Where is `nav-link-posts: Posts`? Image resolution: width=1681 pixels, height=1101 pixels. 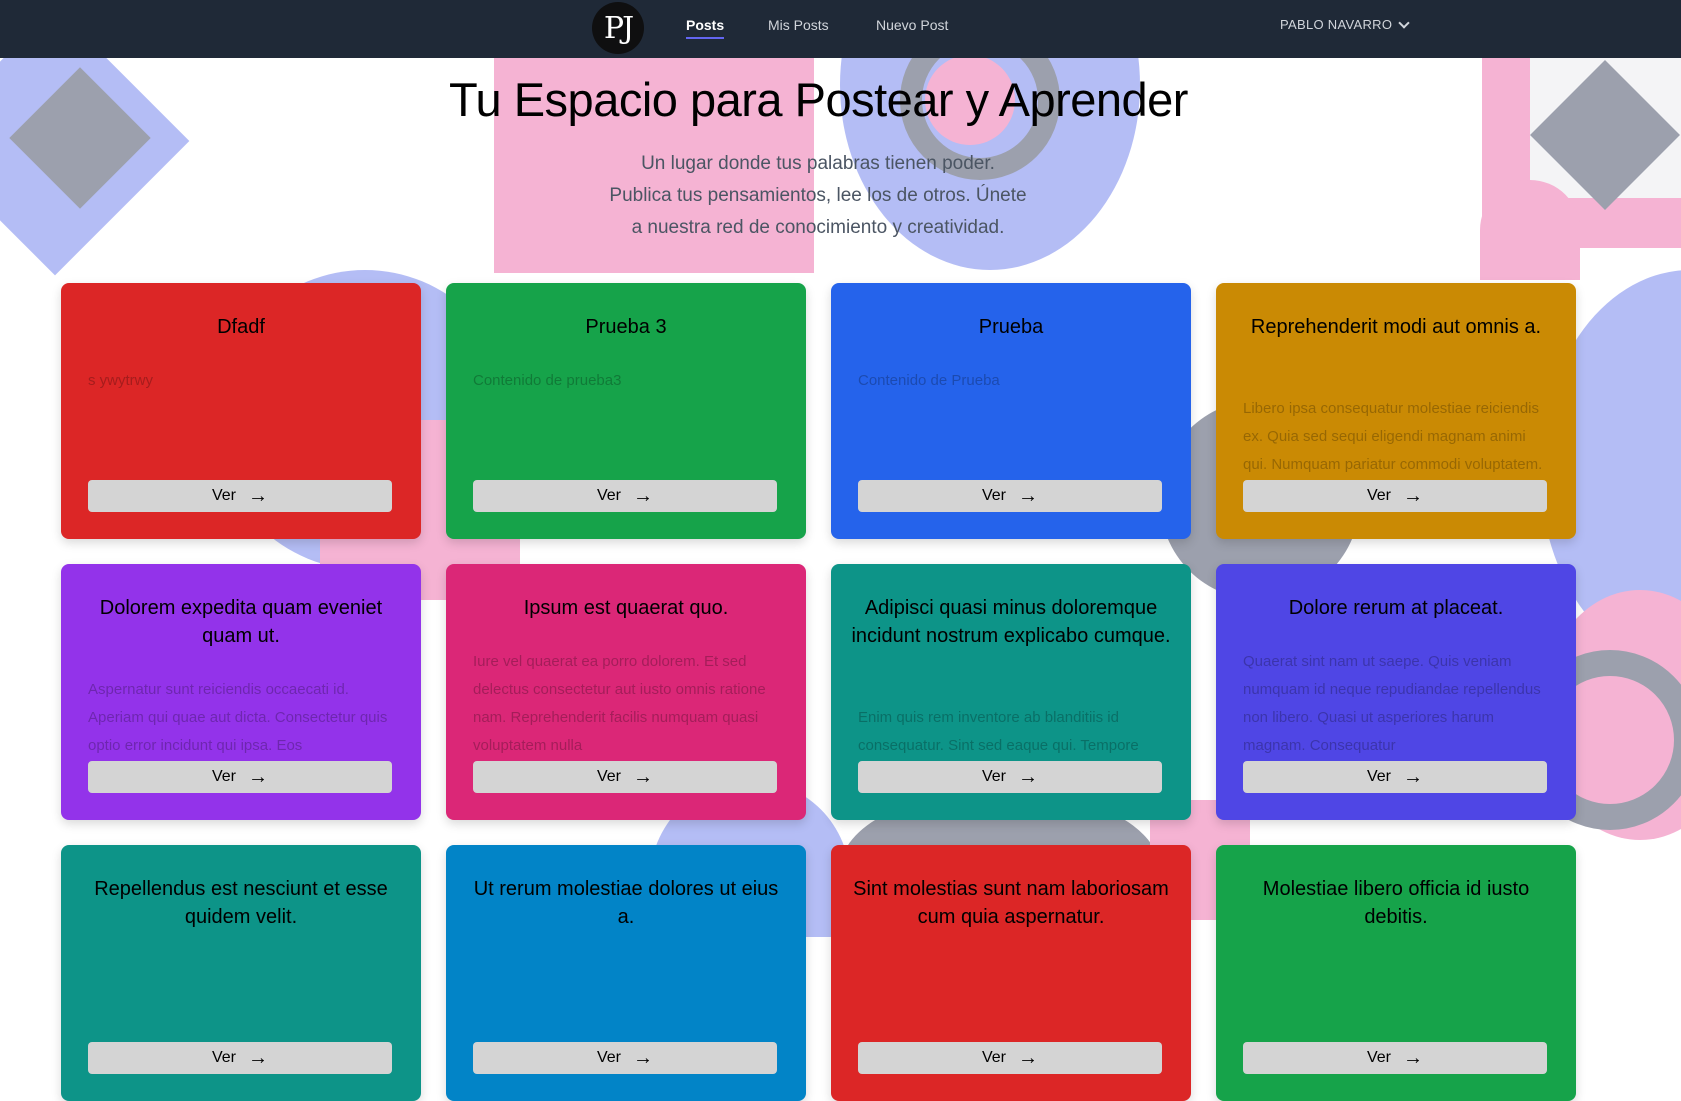
nav-link-posts: Posts is located at coordinates (705, 28).